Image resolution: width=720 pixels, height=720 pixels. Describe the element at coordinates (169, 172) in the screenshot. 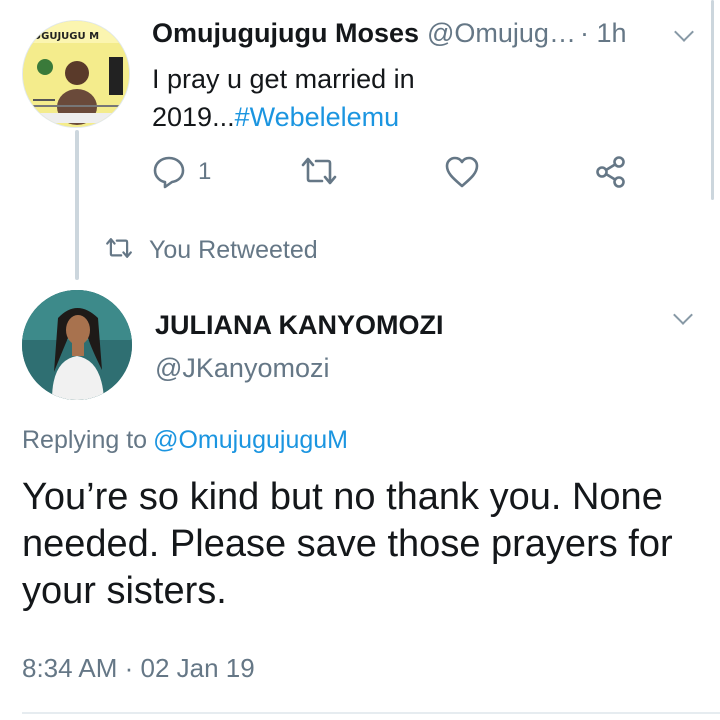

I see `reply-icon` at that location.